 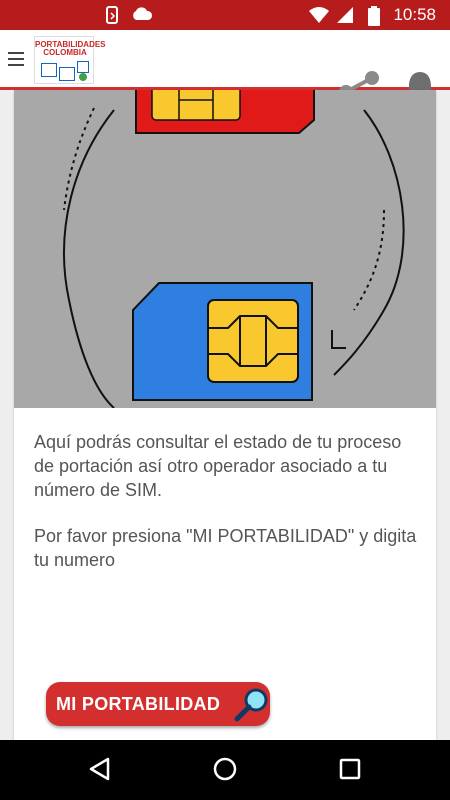 I want to click on system-nav-bar, so click(x=225, y=770).